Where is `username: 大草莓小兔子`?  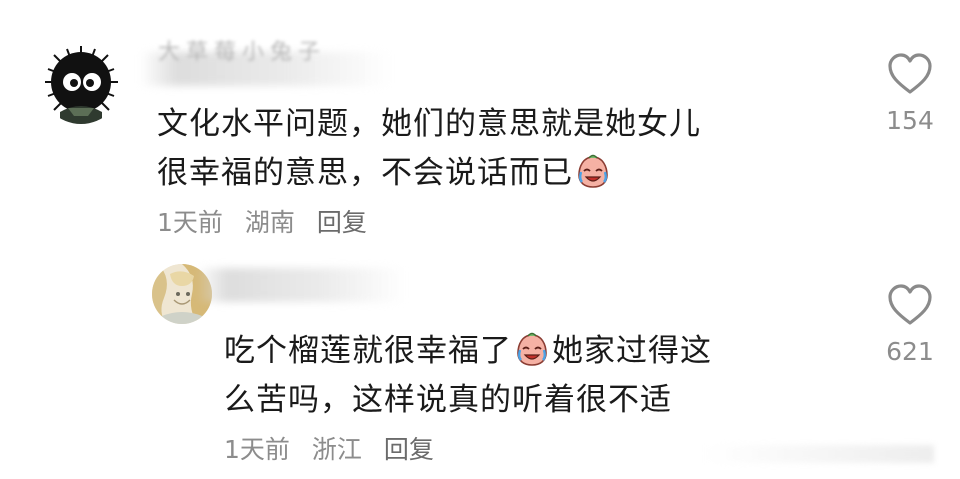 username: 大草莓小兔子 is located at coordinates (242, 50).